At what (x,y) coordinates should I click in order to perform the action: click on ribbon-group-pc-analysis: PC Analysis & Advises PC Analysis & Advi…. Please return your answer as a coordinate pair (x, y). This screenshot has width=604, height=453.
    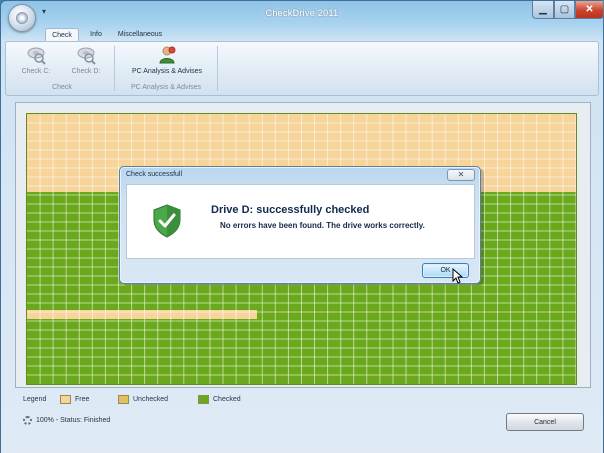
    Looking at the image, I should click on (166, 68).